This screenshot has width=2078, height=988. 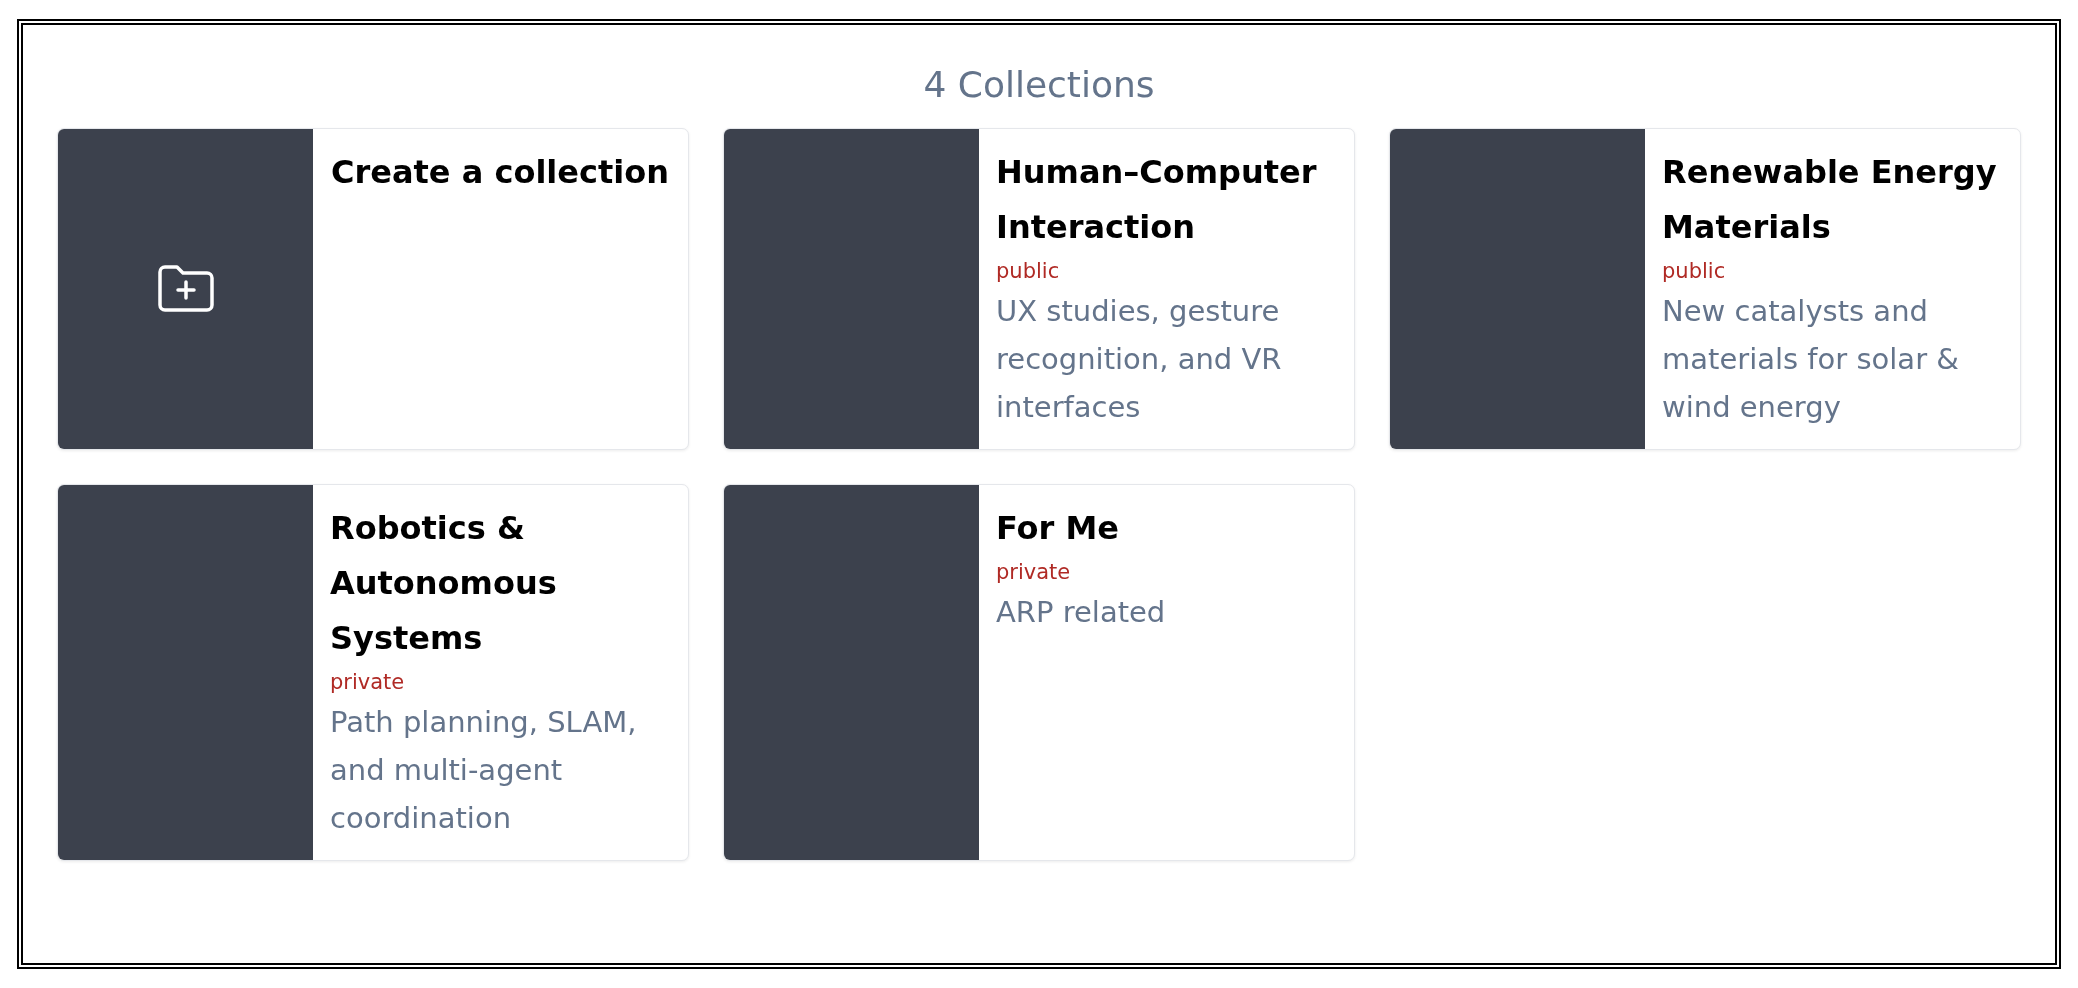 What do you see at coordinates (444, 584) in the screenshot?
I see `card-title: Robotics & Autonomous Systems` at bounding box center [444, 584].